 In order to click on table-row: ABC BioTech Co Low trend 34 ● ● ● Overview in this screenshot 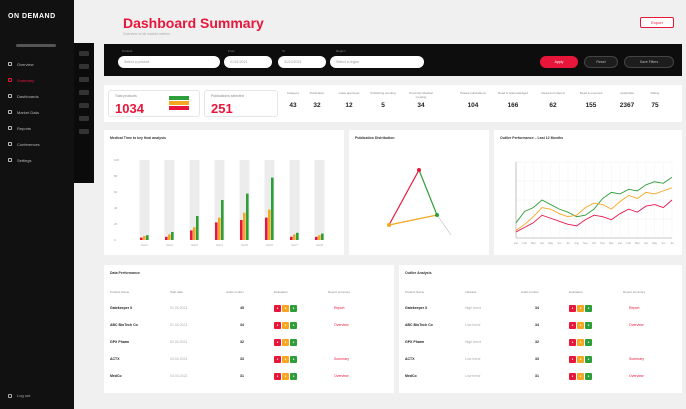, I will do `click(545, 325)`.